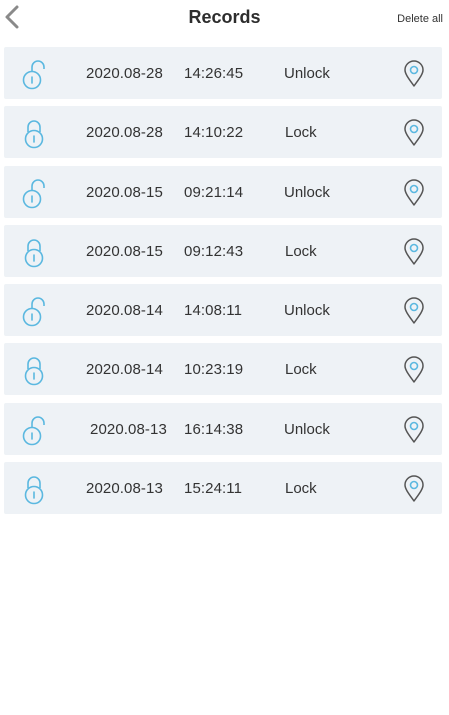  I want to click on record-time: 09:21:14, so click(214, 192).